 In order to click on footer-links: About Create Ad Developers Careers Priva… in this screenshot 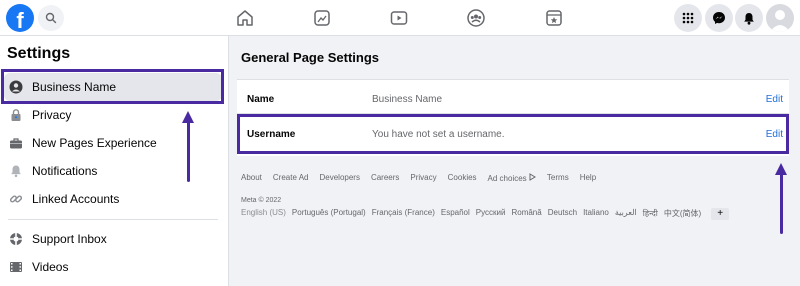, I will do `click(418, 178)`.